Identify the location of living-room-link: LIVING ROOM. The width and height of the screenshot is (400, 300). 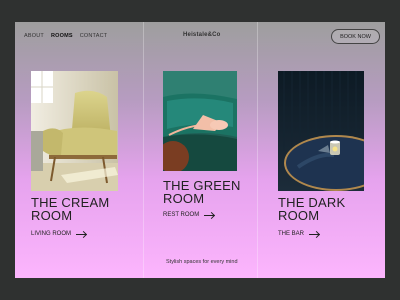
(59, 234).